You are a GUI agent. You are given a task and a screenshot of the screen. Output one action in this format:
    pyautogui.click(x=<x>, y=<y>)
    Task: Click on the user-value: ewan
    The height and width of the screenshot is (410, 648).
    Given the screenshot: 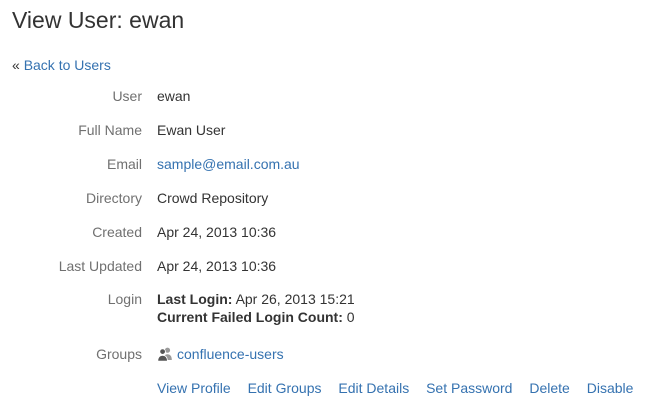 What is the action you would take?
    pyautogui.click(x=174, y=96)
    